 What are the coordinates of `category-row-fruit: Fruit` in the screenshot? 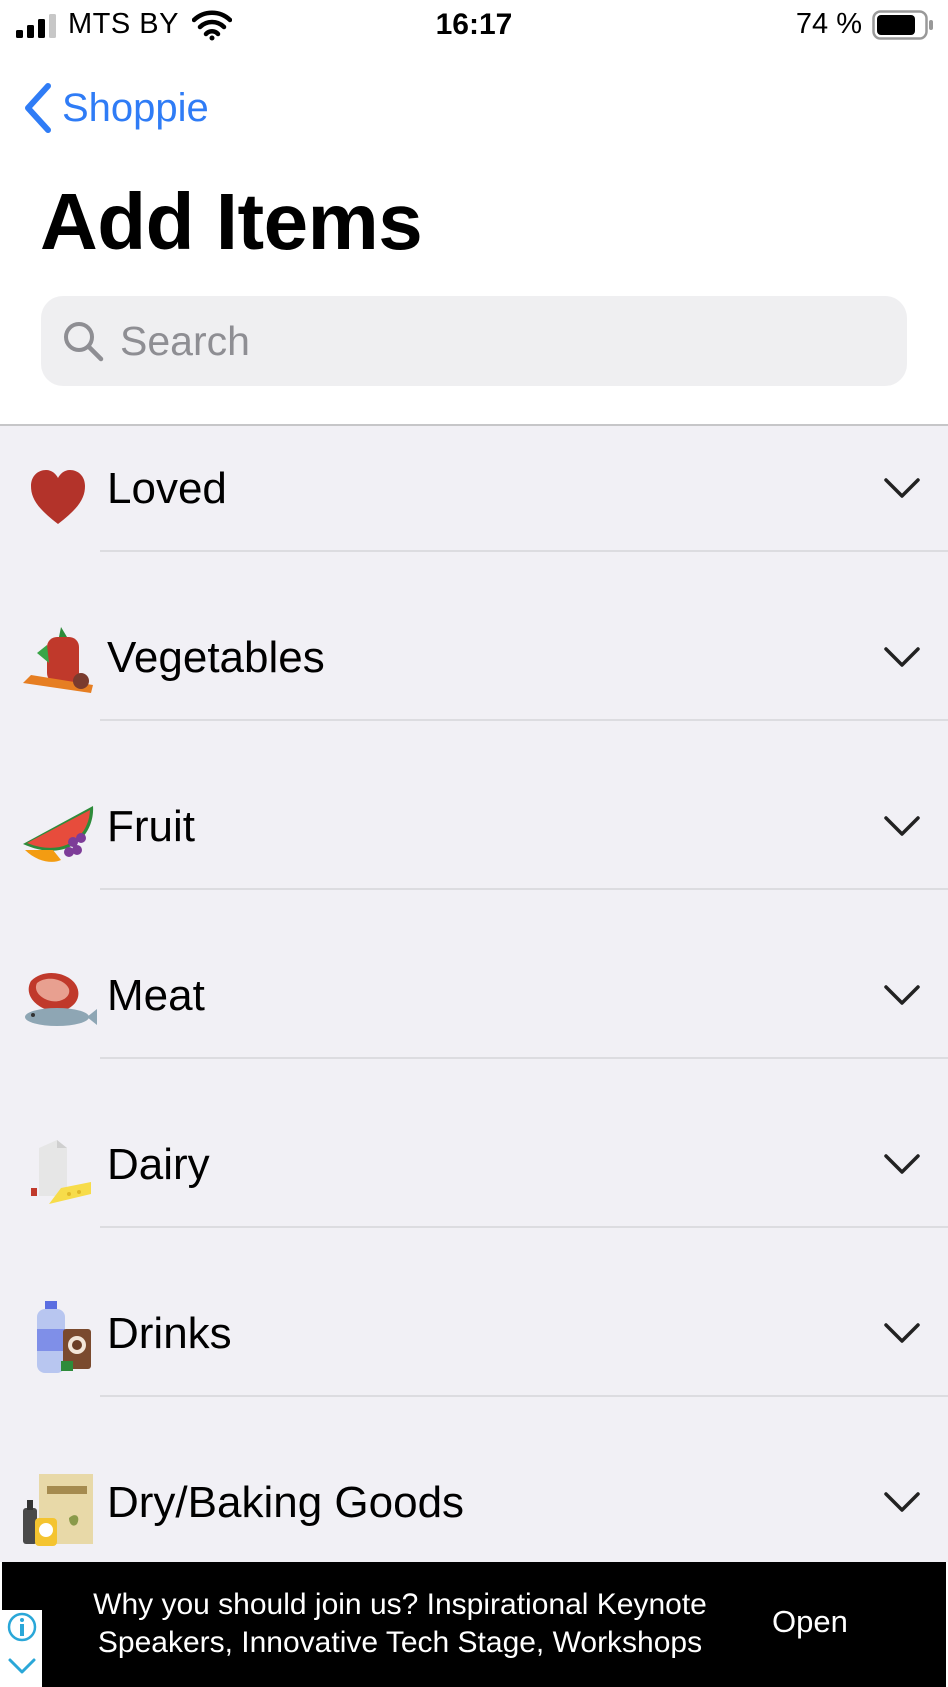 It's located at (474, 848).